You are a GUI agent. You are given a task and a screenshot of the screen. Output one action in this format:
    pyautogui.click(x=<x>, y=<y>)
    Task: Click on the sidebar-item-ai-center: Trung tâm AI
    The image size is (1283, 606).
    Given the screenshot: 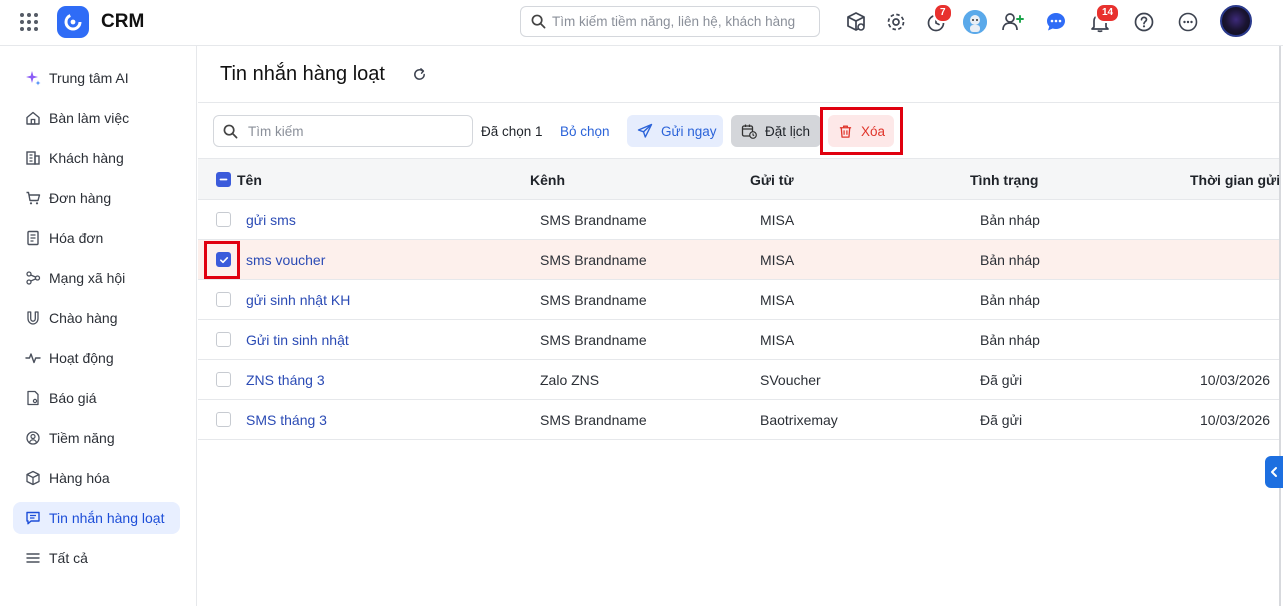 What is the action you would take?
    pyautogui.click(x=96, y=78)
    